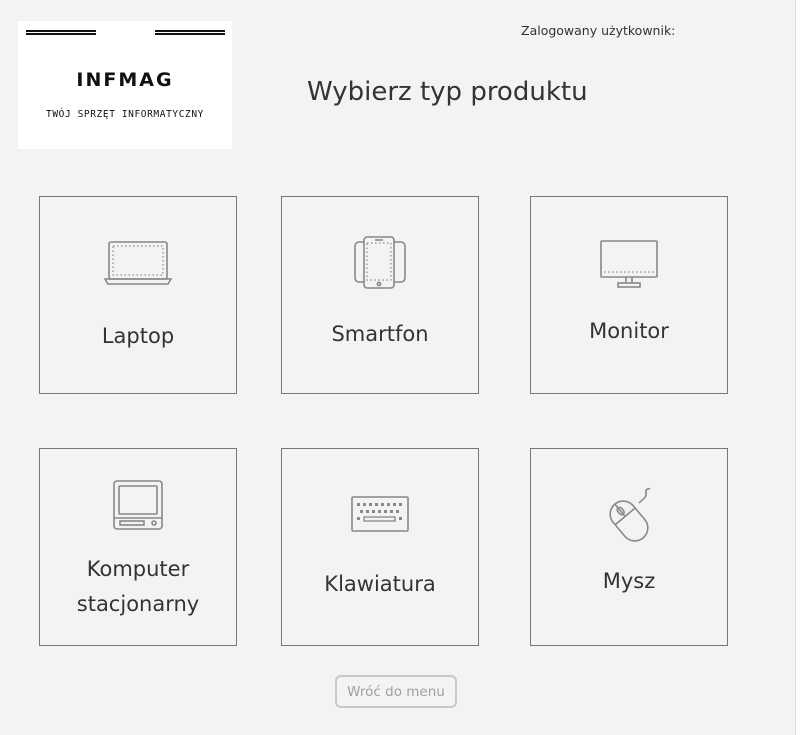 This screenshot has width=803, height=735. I want to click on keyboard-icon, so click(380, 514).